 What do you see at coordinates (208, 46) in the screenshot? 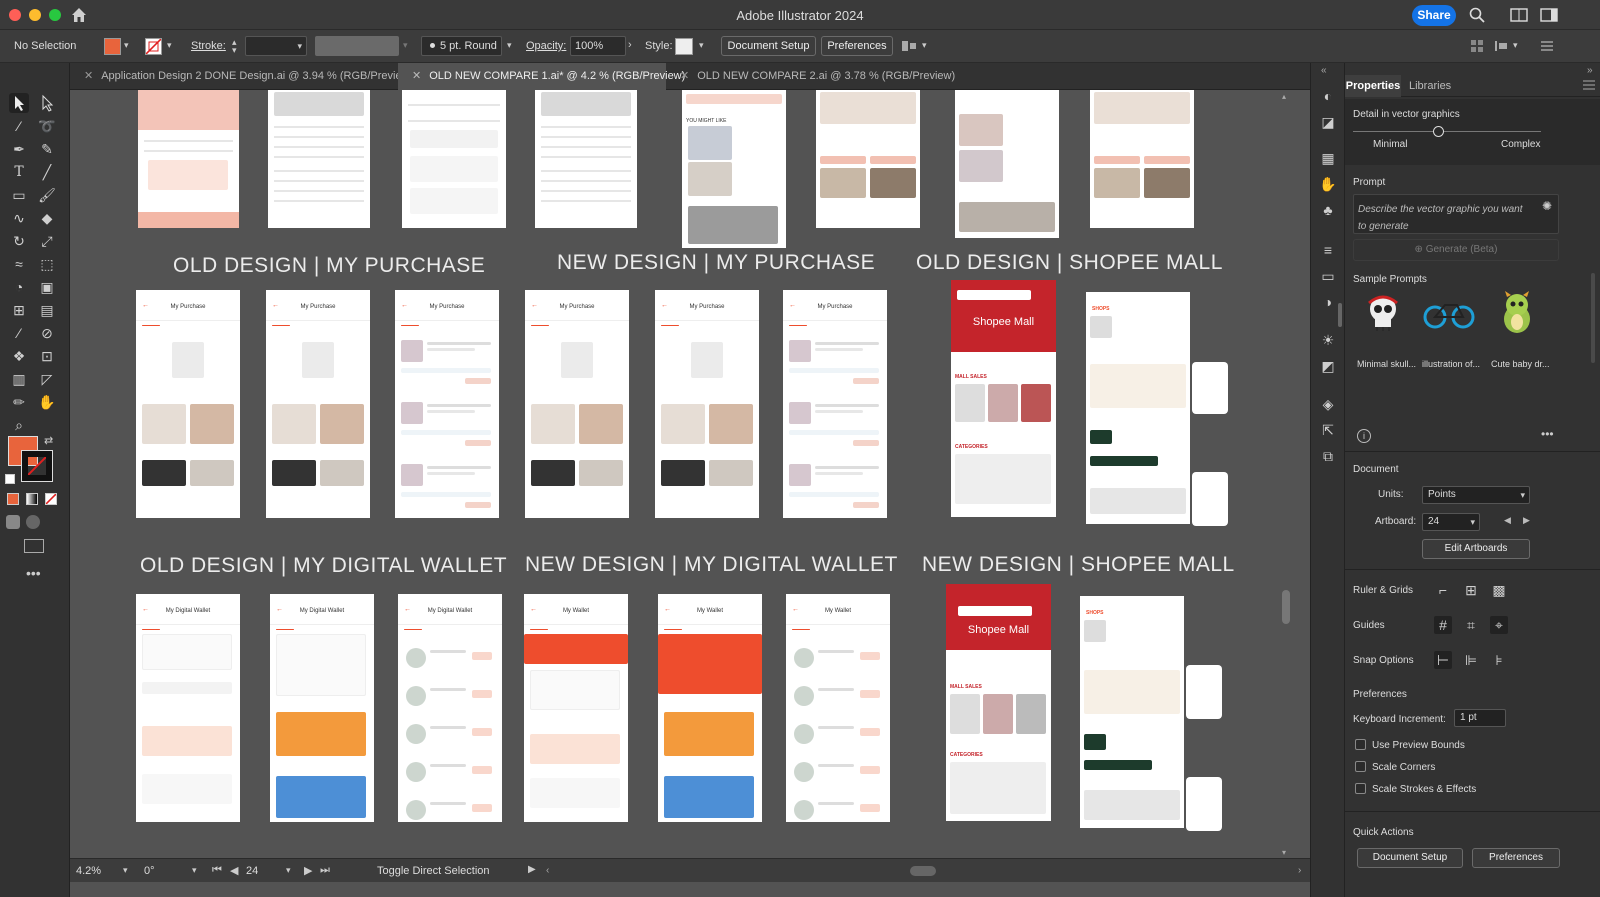
I see `stroke-label: Stroke:` at bounding box center [208, 46].